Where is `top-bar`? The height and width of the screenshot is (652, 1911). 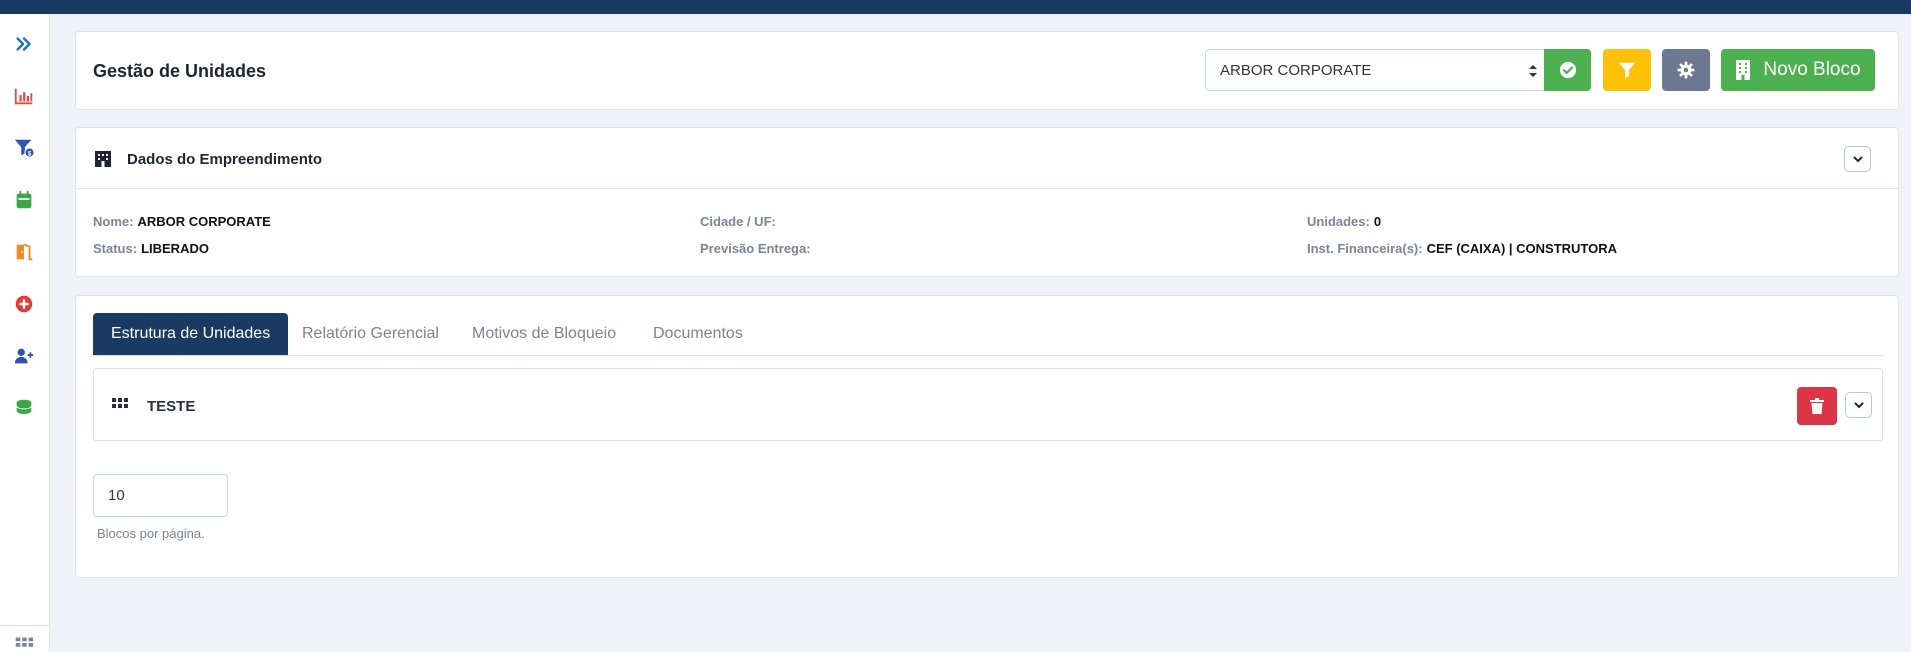 top-bar is located at coordinates (955, 7).